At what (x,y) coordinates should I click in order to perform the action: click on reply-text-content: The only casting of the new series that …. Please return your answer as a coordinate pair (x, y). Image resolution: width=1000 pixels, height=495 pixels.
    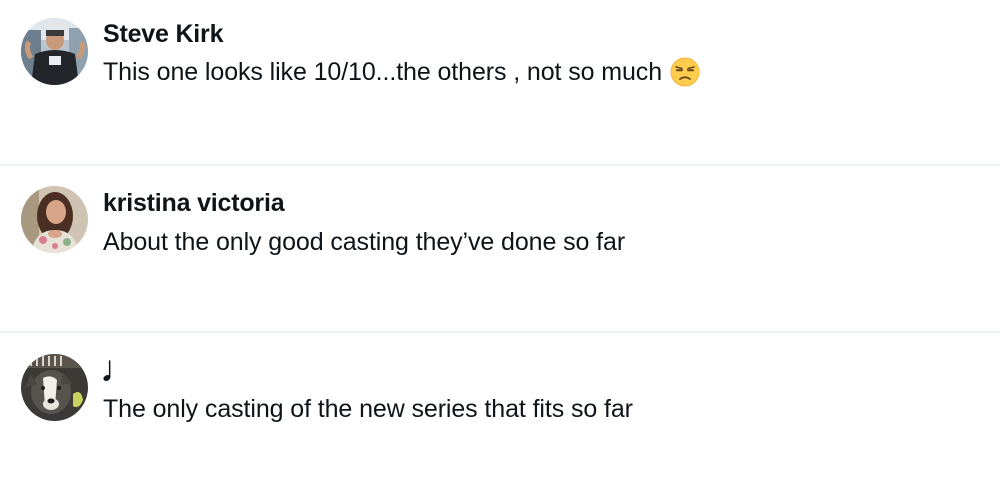
    Looking at the image, I should click on (368, 409).